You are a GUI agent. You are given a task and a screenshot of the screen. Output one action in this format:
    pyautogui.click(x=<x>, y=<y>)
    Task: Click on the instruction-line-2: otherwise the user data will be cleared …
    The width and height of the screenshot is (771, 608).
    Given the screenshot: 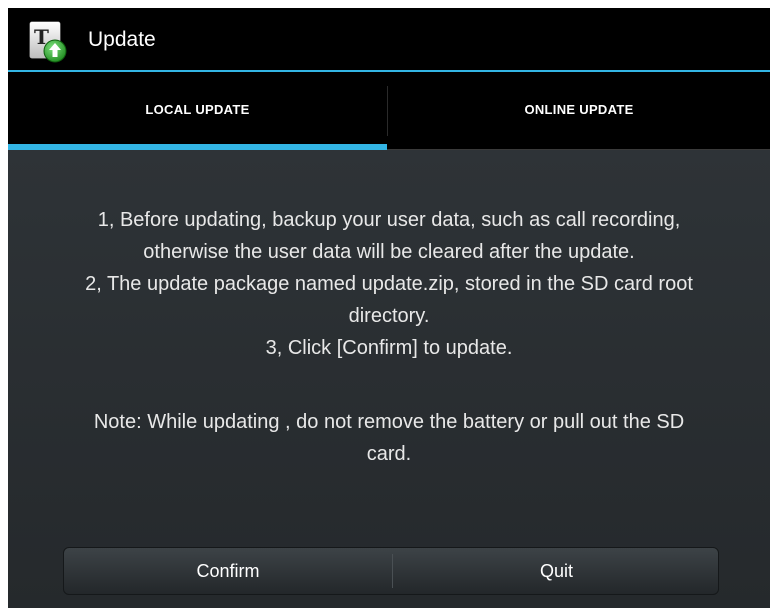 What is the action you would take?
    pyautogui.click(x=389, y=252)
    